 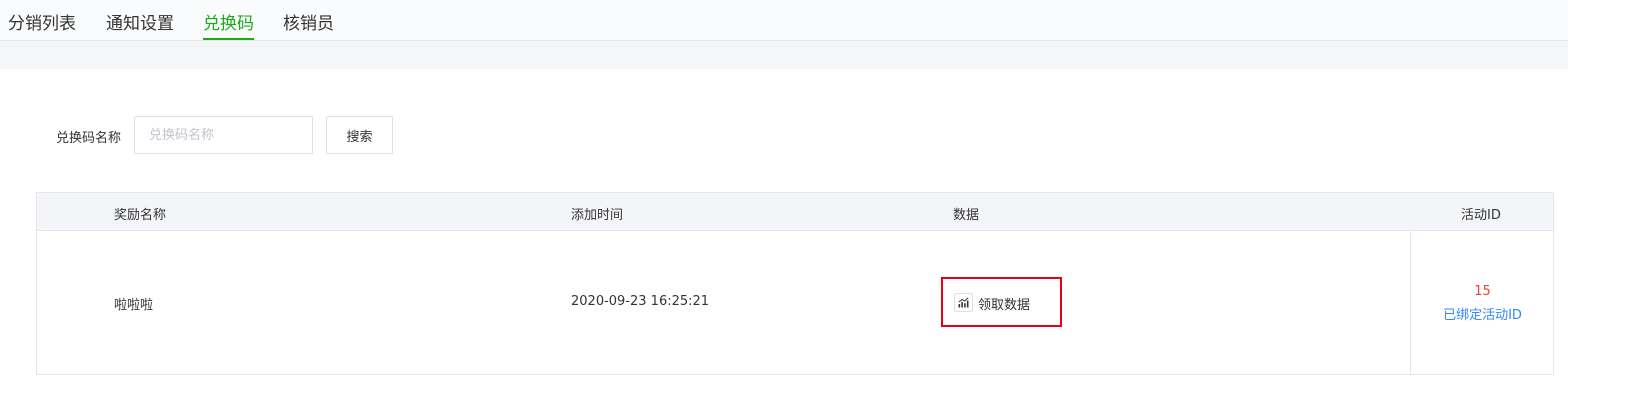 What do you see at coordinates (134, 305) in the screenshot?
I see `reward-name: 啦啦啦` at bounding box center [134, 305].